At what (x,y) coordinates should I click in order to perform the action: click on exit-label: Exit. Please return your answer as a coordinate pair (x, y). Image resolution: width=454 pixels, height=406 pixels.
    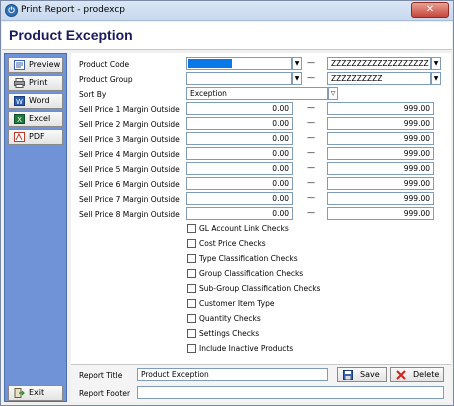
    Looking at the image, I should click on (37, 392).